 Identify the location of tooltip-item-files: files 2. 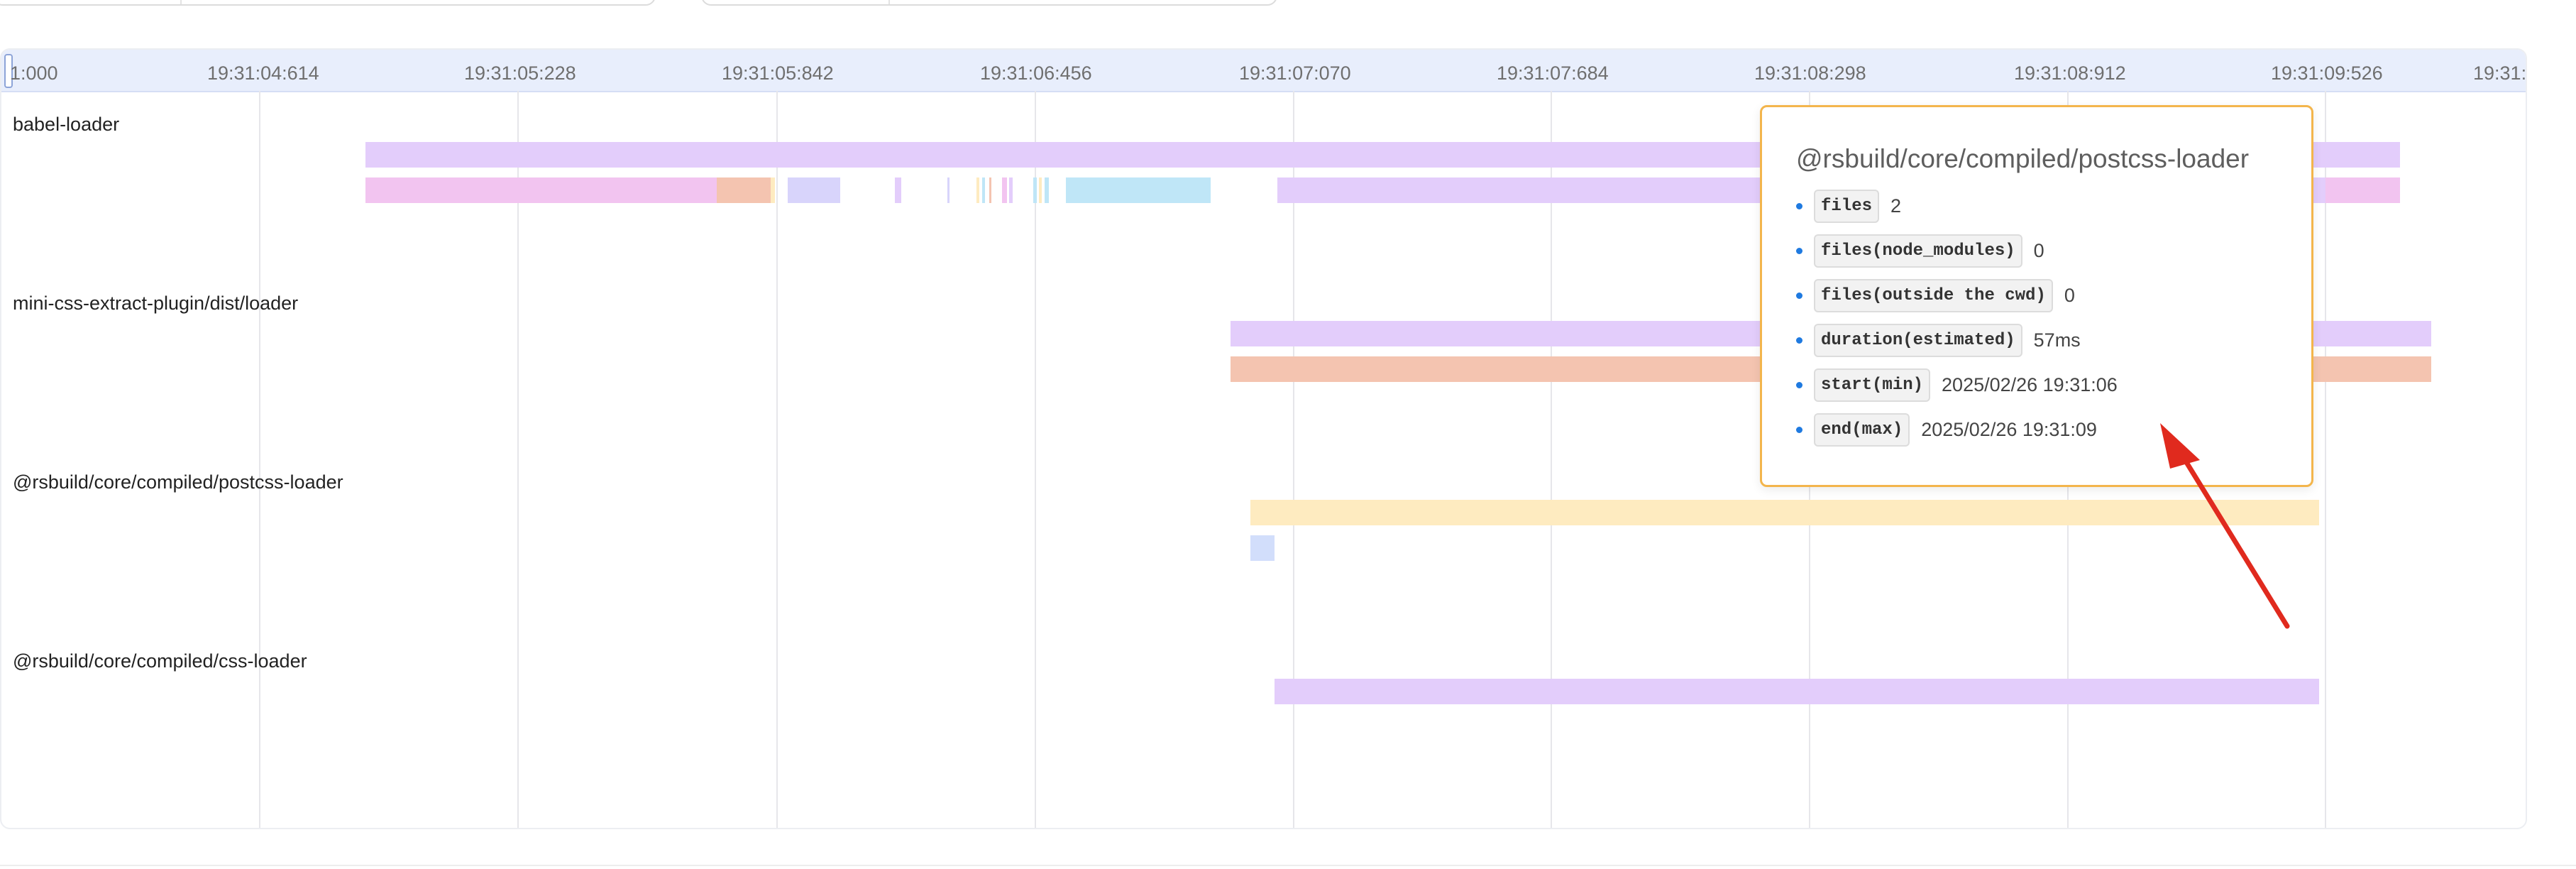
(1848, 206).